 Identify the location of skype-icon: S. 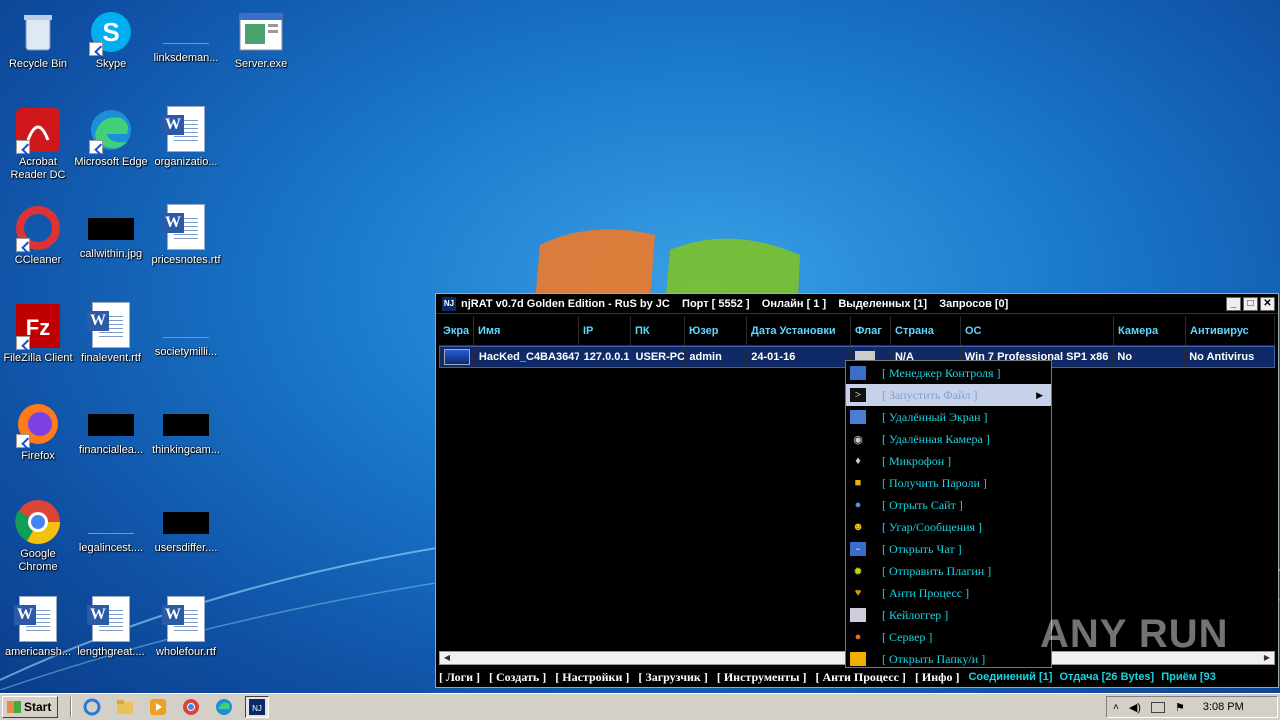
(111, 32).